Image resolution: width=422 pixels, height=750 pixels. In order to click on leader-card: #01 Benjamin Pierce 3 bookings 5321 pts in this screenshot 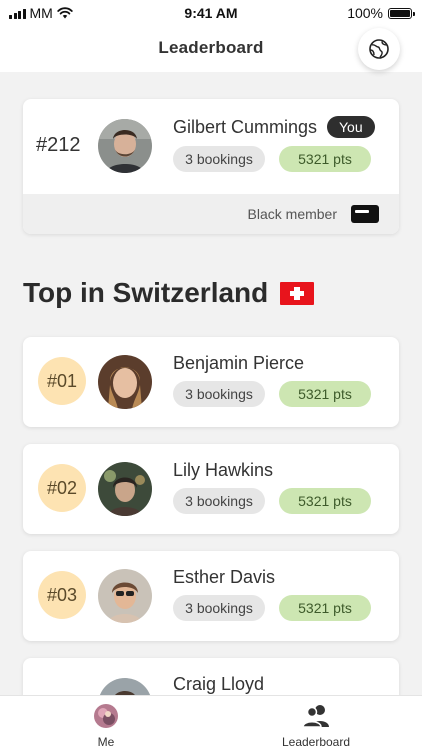, I will do `click(211, 382)`.